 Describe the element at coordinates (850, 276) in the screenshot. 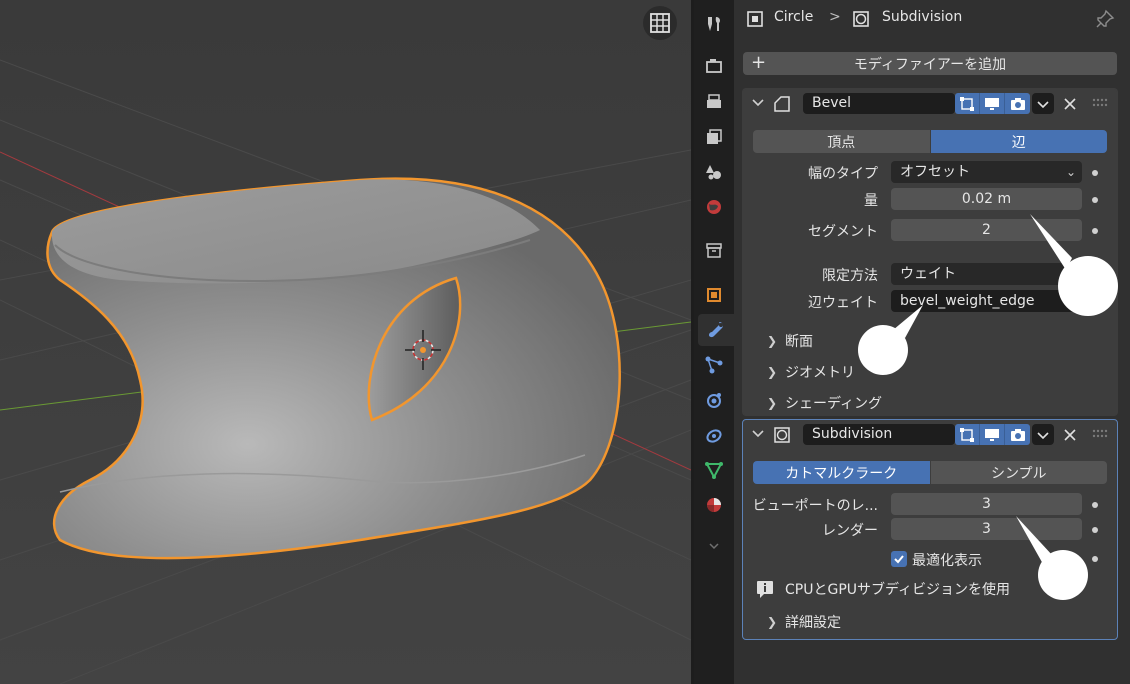

I see `limit-method-label: 限定方法` at that location.